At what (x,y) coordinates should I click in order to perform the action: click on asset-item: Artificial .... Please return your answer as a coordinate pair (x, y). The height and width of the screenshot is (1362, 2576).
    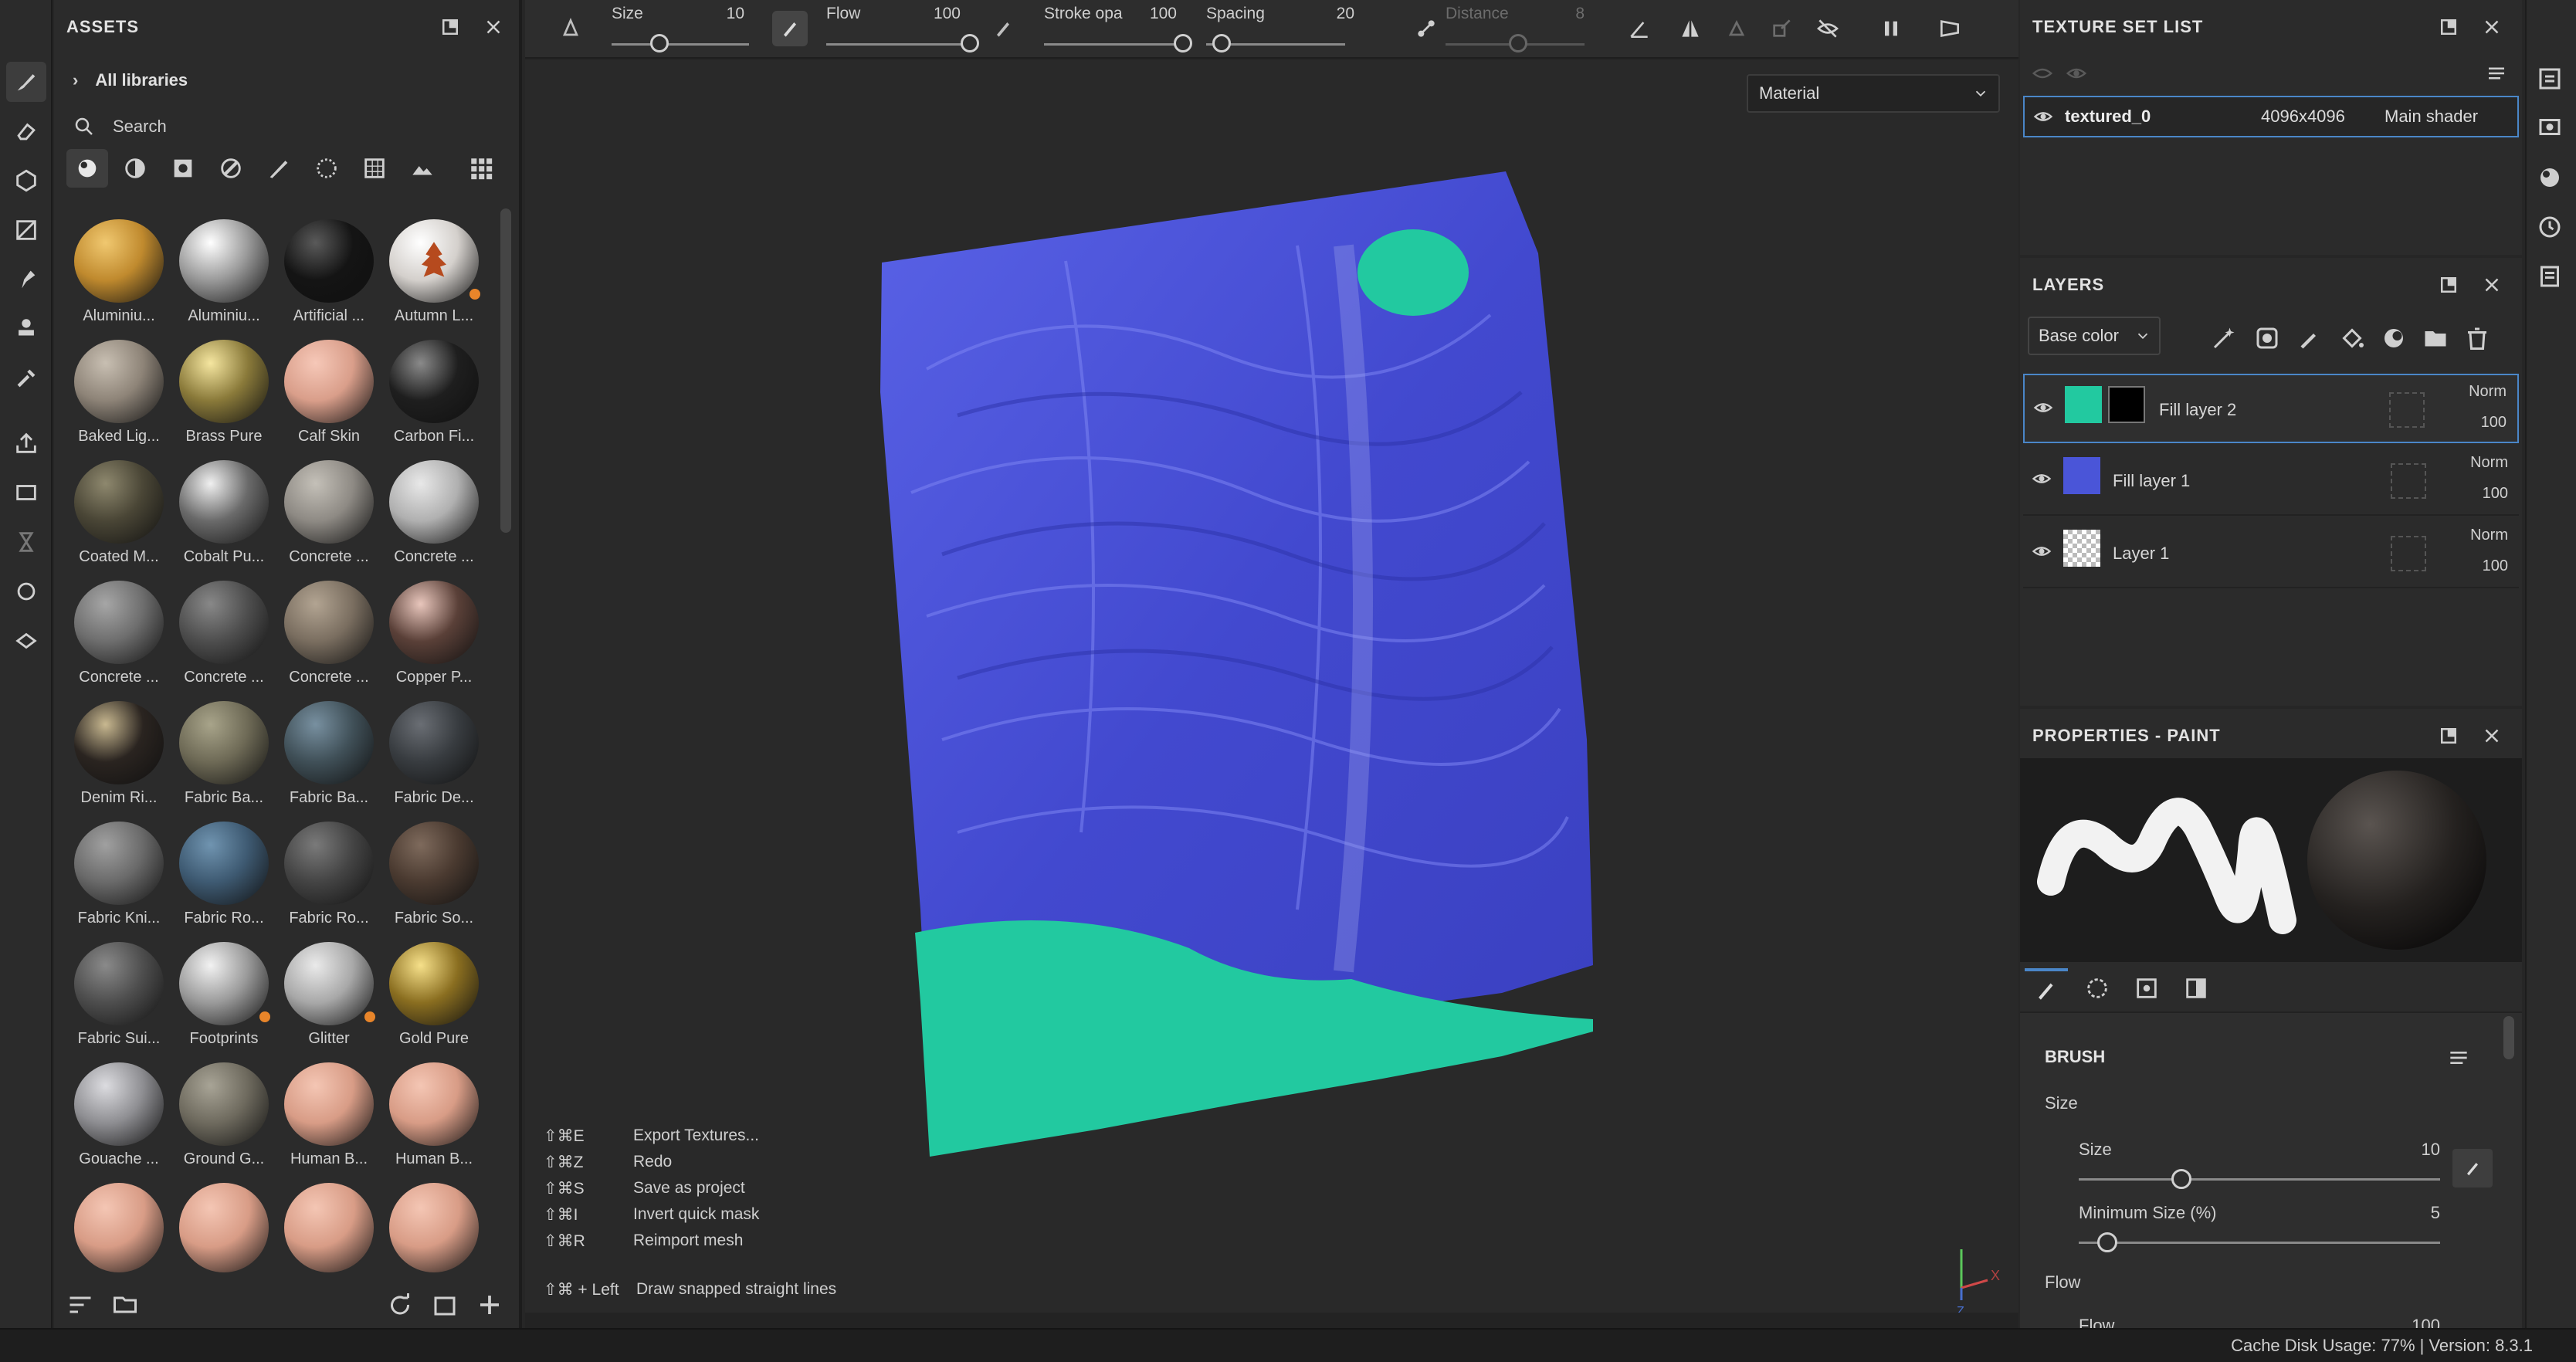
    Looking at the image, I should click on (328, 264).